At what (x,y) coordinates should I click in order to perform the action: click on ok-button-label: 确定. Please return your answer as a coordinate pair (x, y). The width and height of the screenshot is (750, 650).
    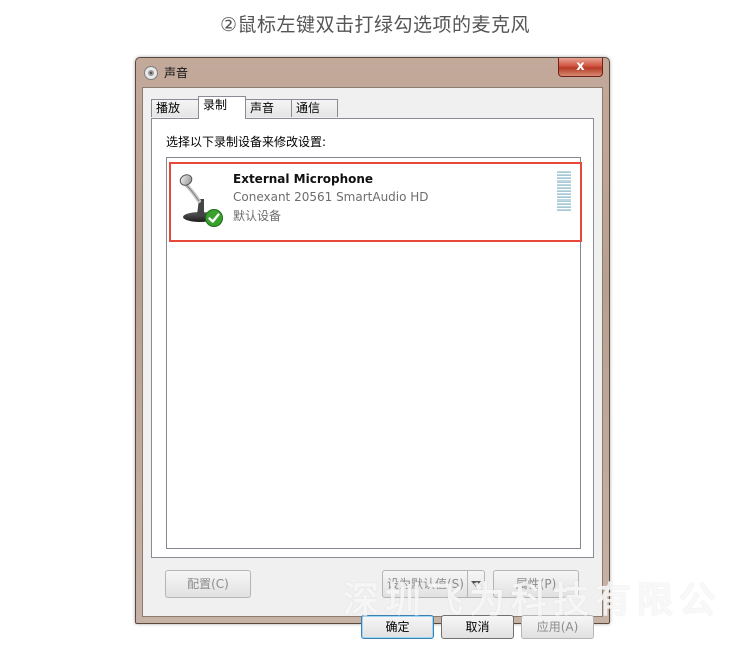
    Looking at the image, I should click on (397, 627).